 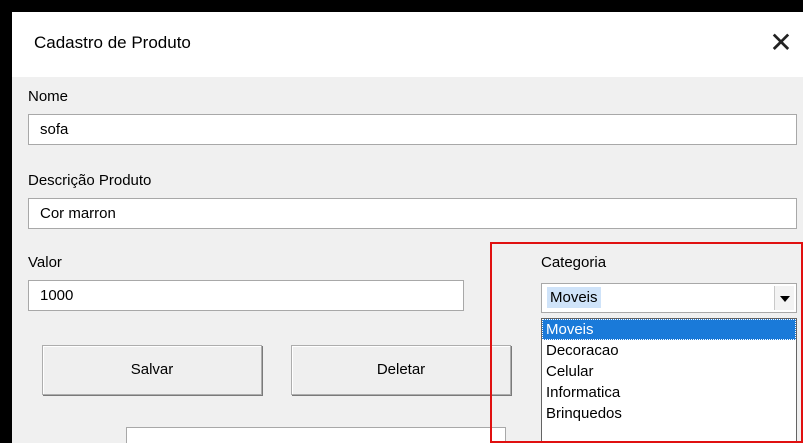 I want to click on categoria-option: Informatica, so click(x=669, y=392).